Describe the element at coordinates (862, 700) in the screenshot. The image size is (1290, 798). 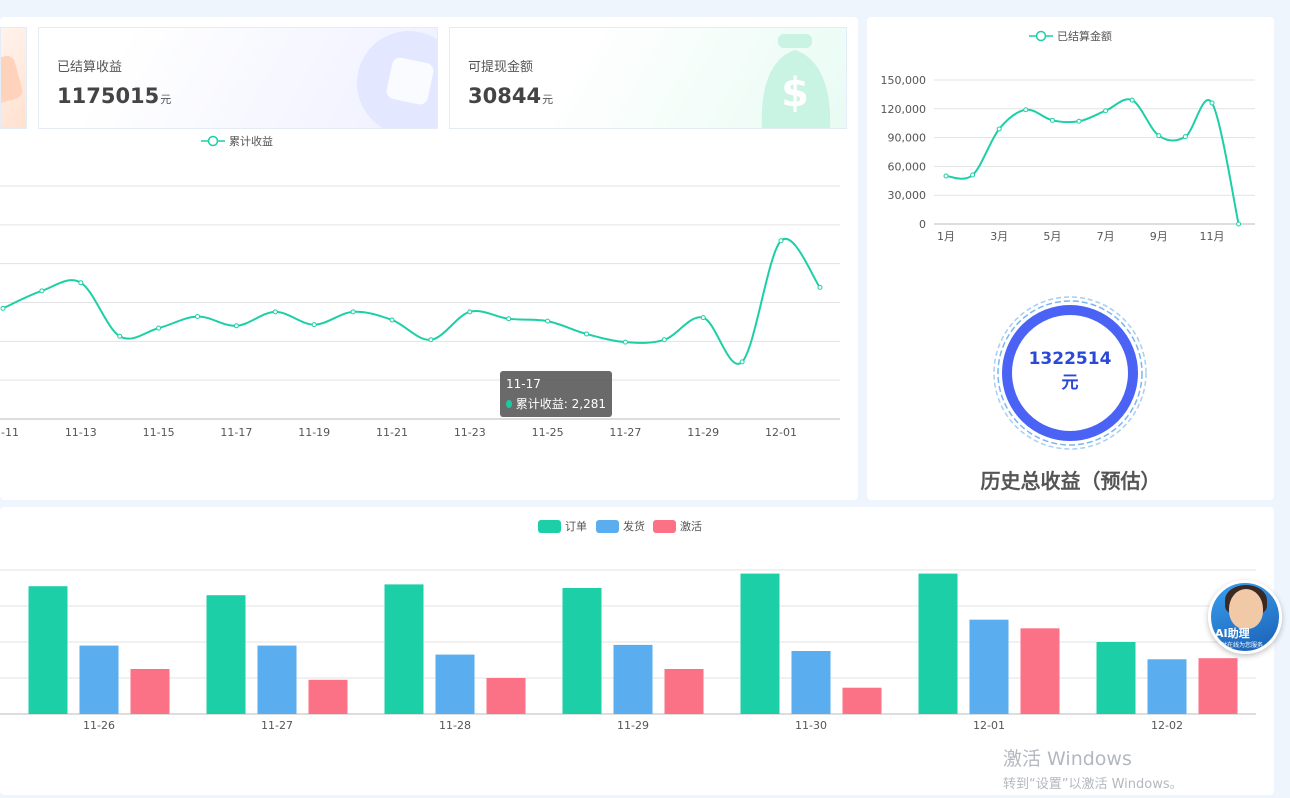
I see `bar-激活-11-30` at that location.